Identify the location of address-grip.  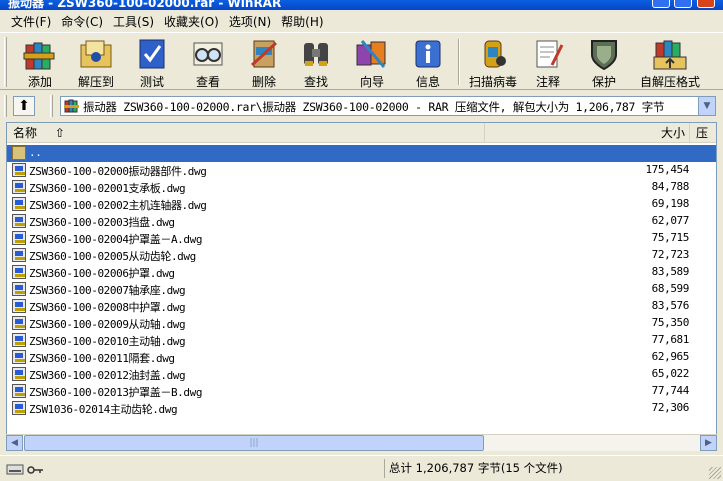
(5, 106).